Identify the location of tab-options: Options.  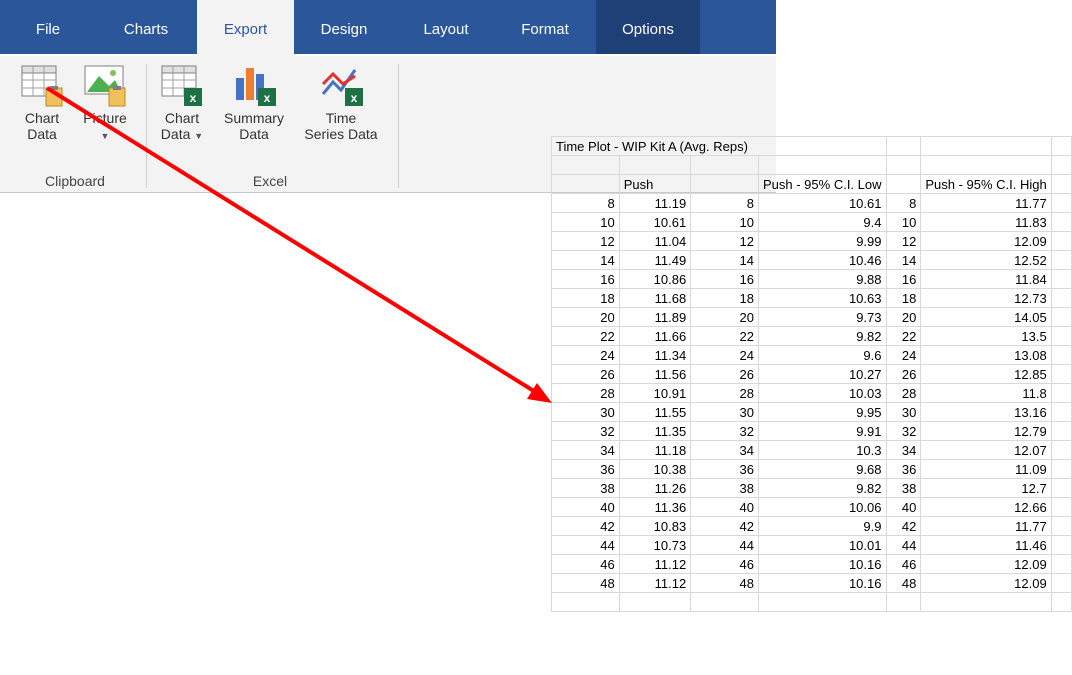
(648, 27).